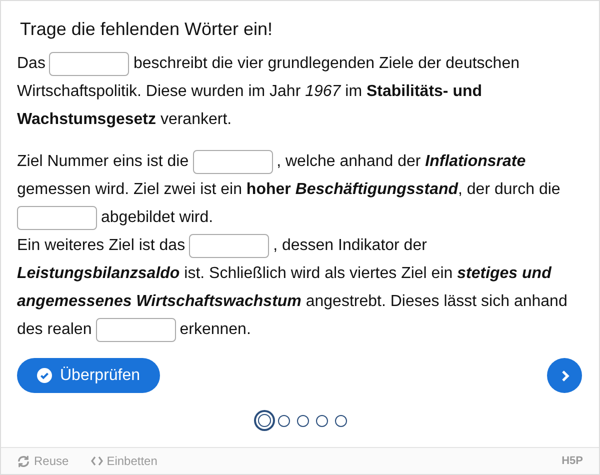 The width and height of the screenshot is (600, 475). What do you see at coordinates (509, 189) in the screenshot?
I see `cloze-text: , der durch die` at bounding box center [509, 189].